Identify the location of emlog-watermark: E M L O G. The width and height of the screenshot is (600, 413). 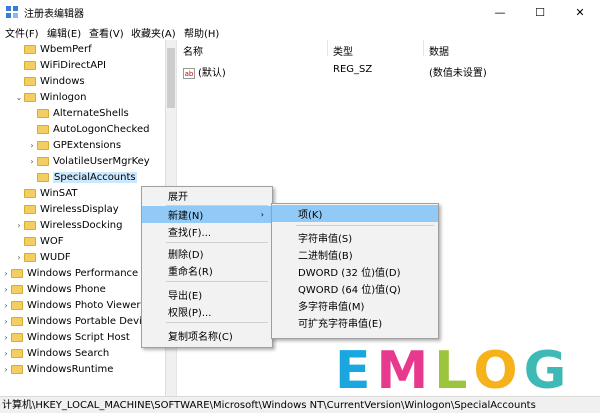
(450, 371).